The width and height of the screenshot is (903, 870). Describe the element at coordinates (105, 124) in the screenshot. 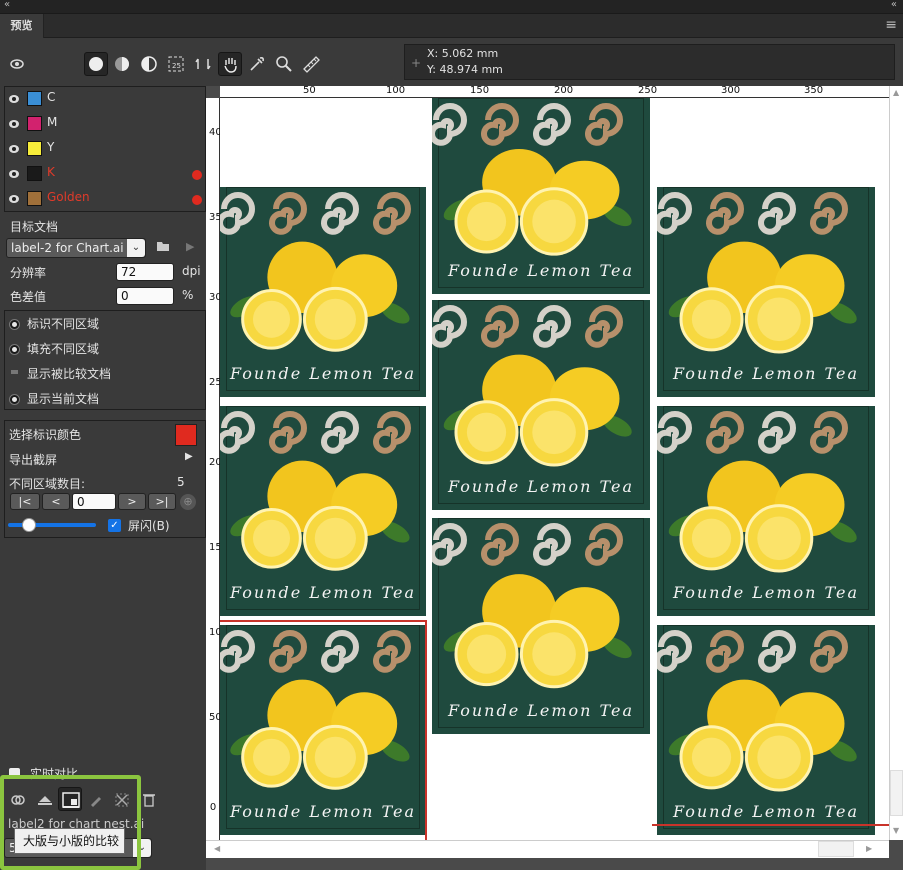

I see `channel-row-m: M` at that location.